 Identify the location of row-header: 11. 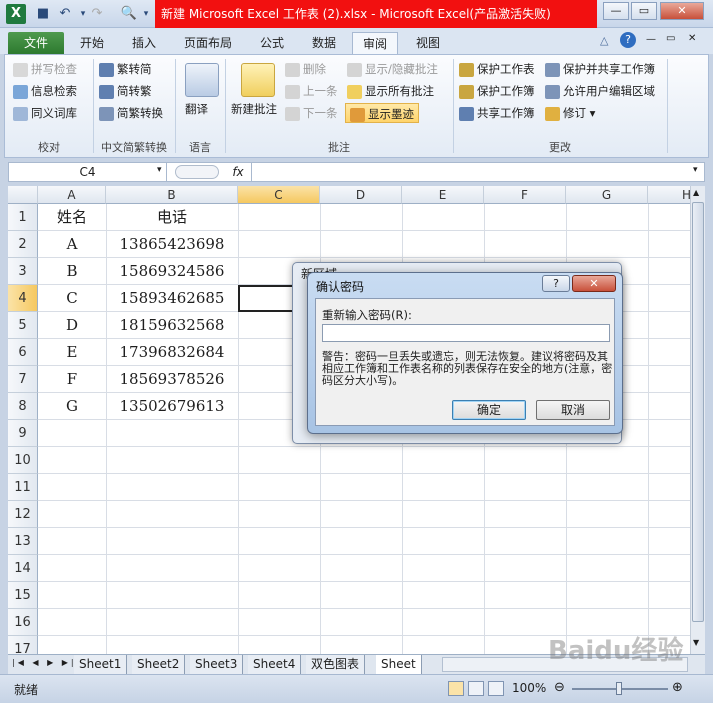
(23, 487).